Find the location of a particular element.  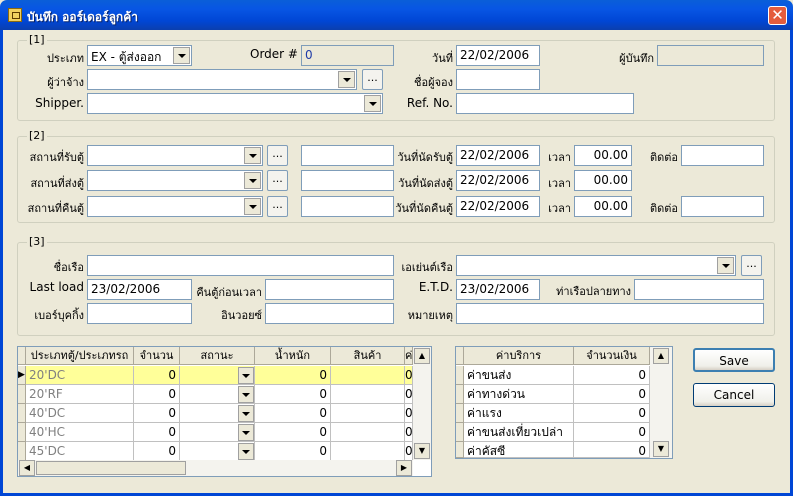

save-button: Save is located at coordinates (734, 360).